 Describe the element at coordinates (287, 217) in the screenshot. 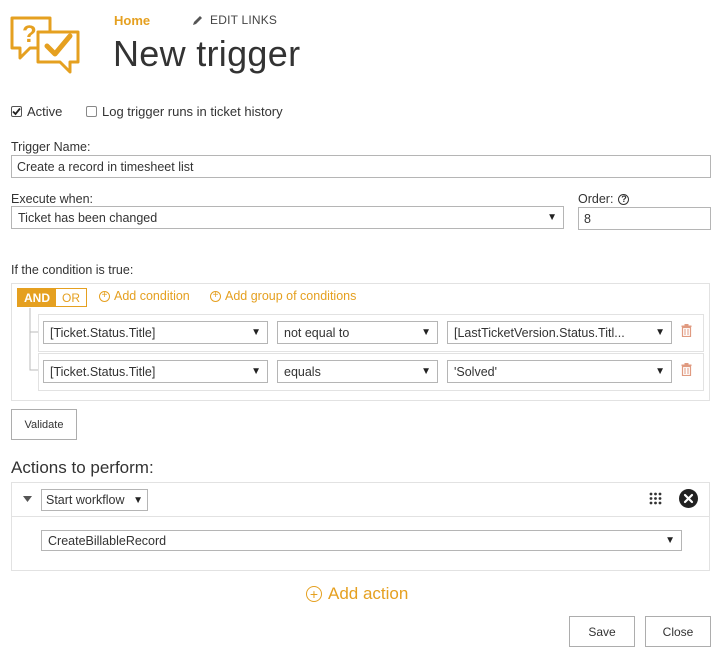

I see `execute-when-select: Ticket has been changed ▼` at that location.